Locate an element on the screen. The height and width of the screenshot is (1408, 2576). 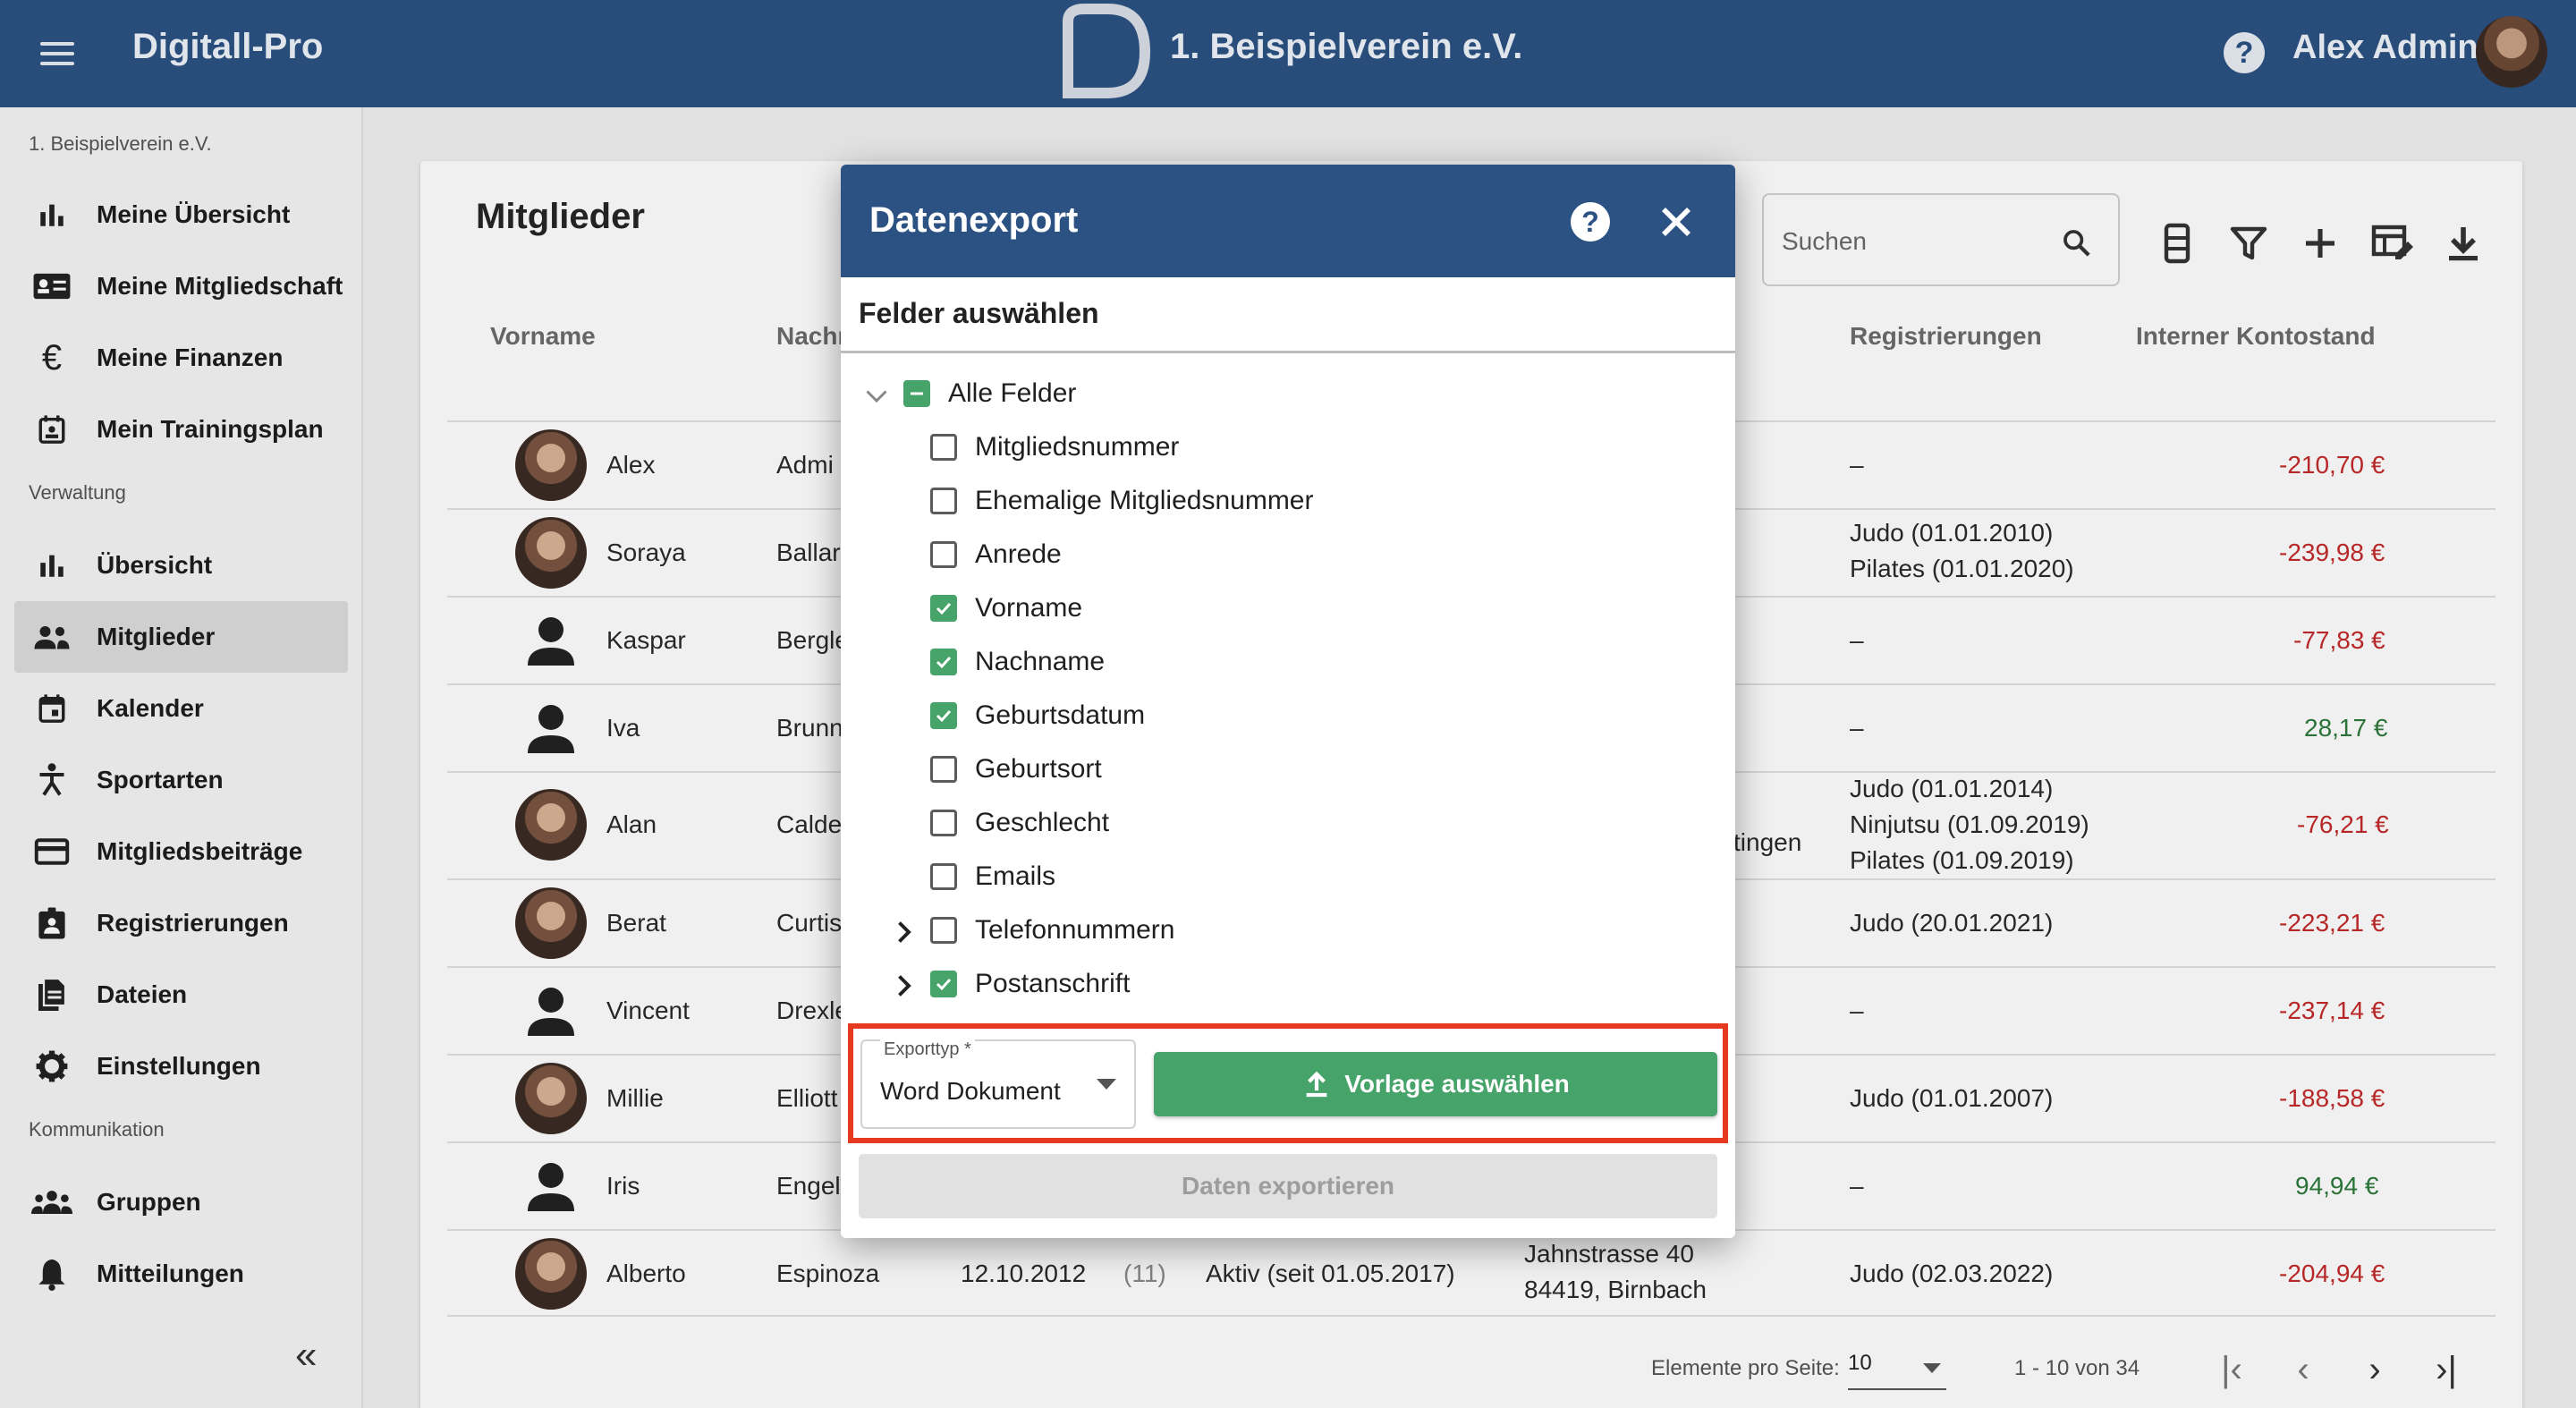
export-data-button: Daten exportieren is located at coordinates (1288, 1186).